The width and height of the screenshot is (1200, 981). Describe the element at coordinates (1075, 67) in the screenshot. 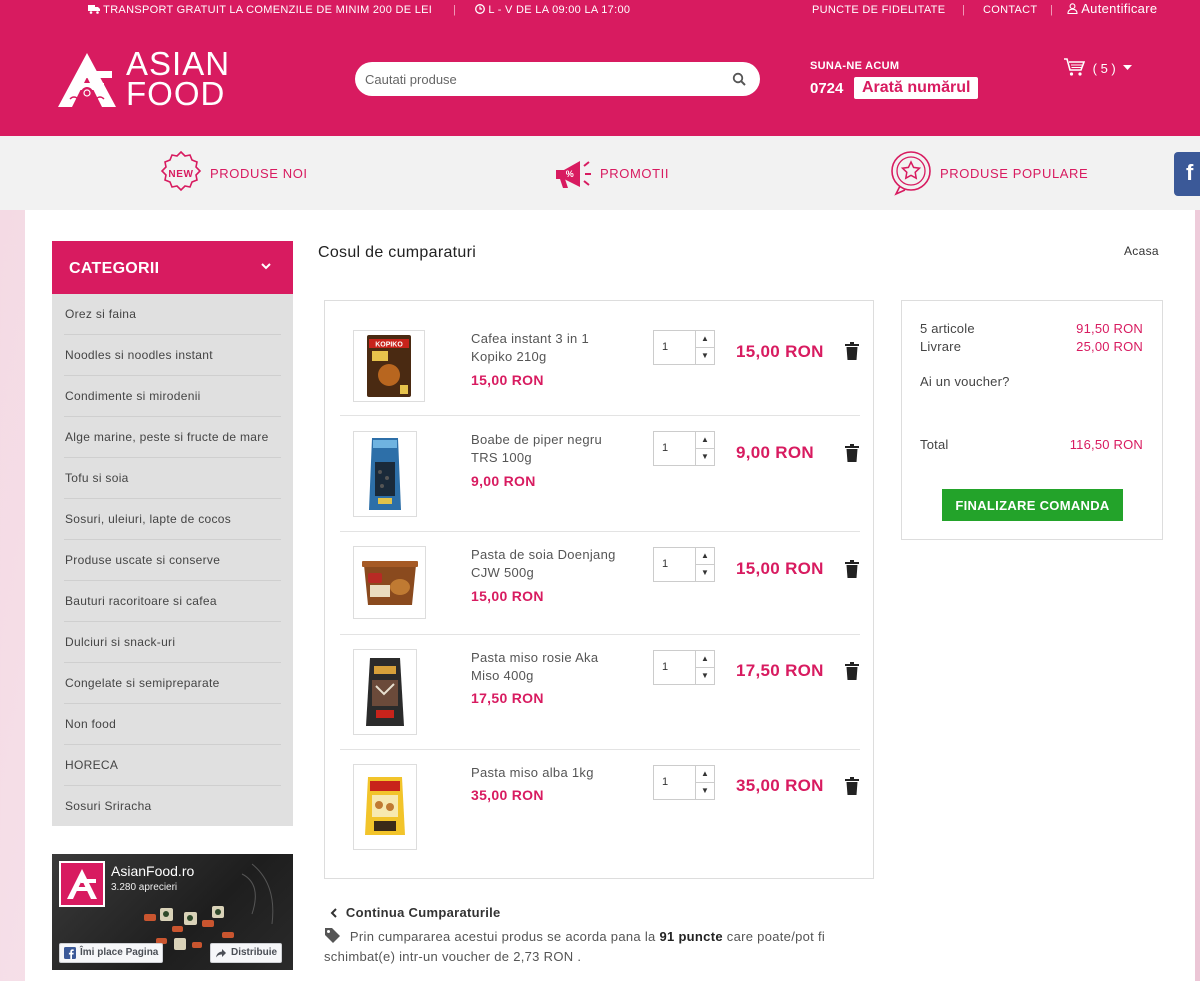

I see `cart-icon` at that location.